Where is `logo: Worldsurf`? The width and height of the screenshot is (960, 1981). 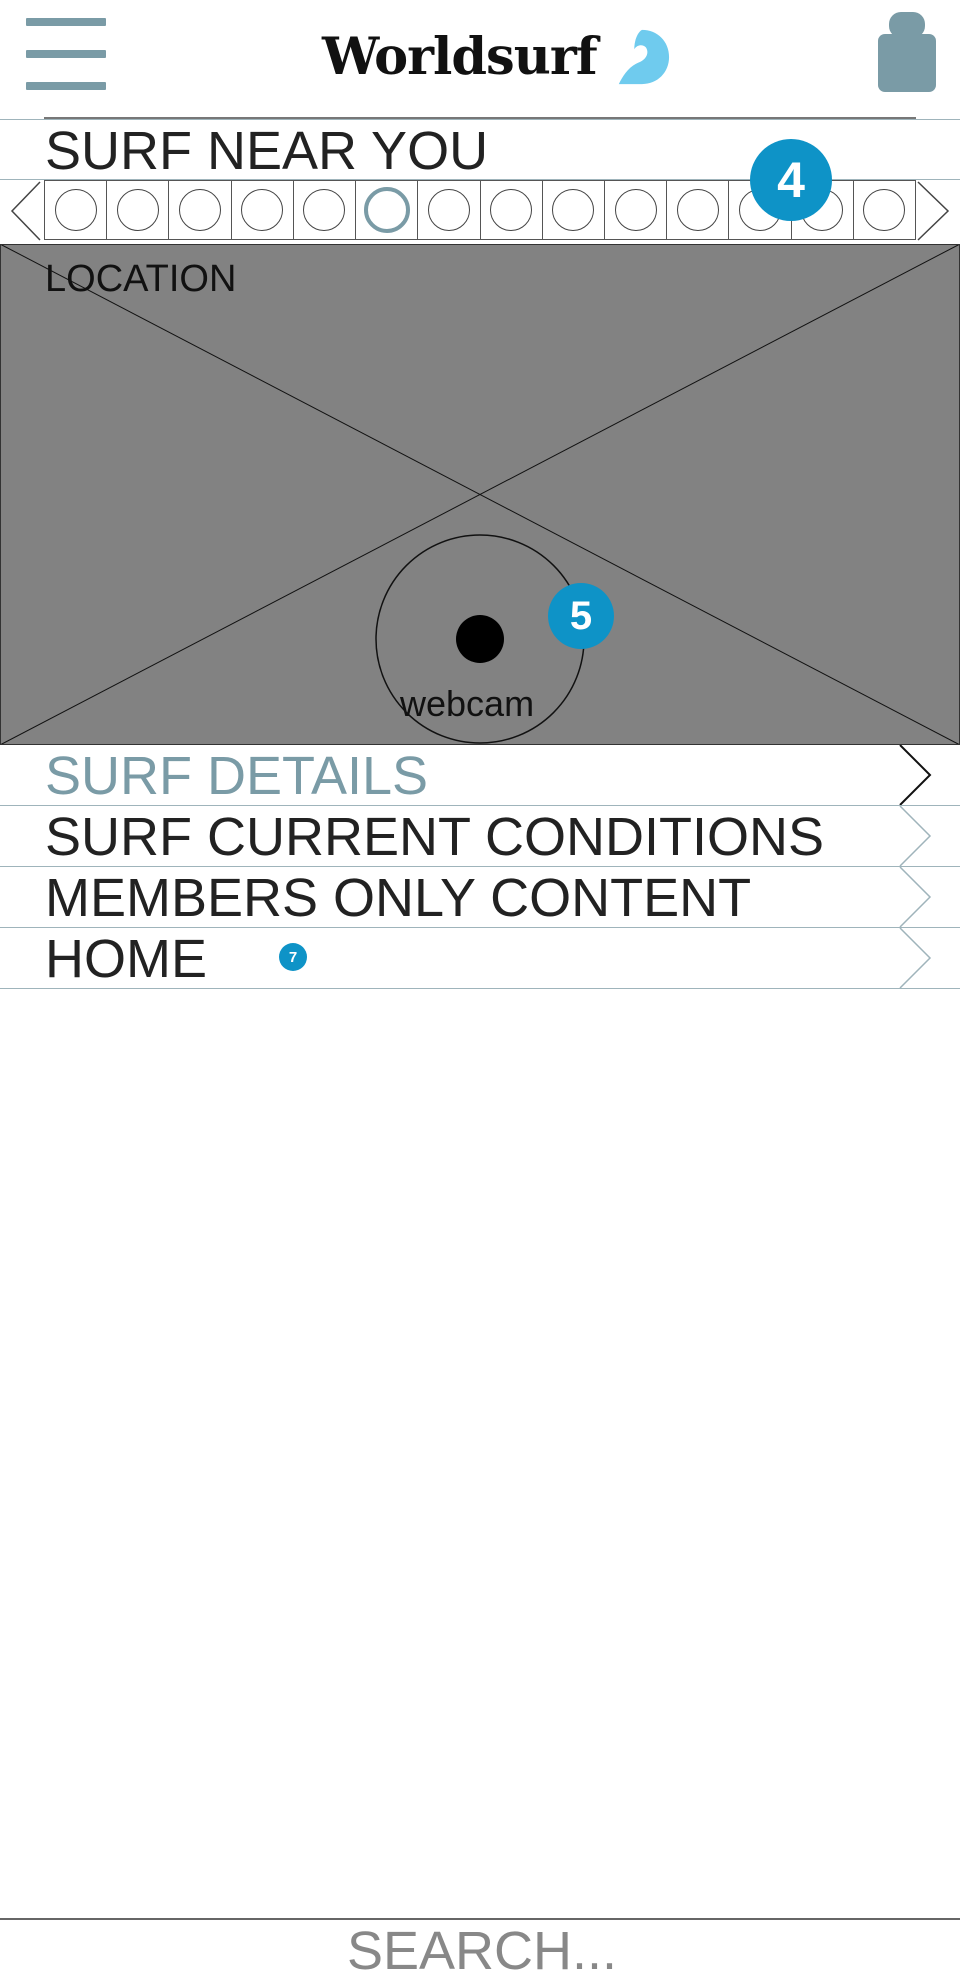 logo: Worldsurf is located at coordinates (496, 57).